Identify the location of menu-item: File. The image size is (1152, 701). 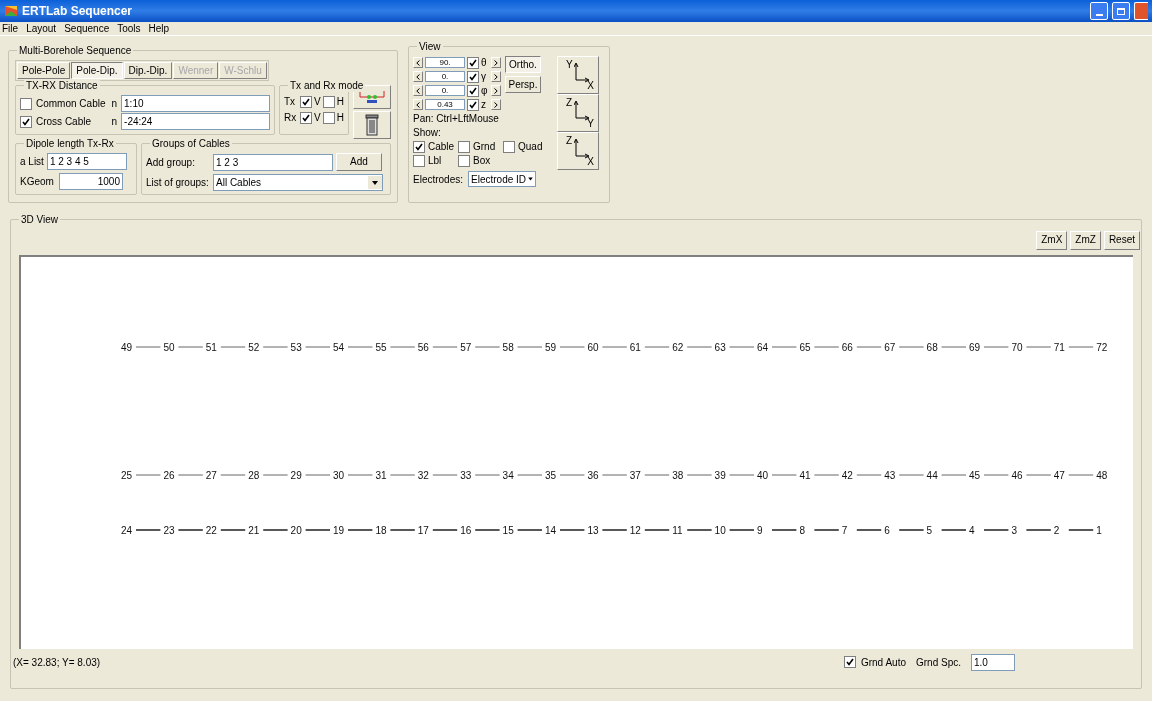
(10, 28).